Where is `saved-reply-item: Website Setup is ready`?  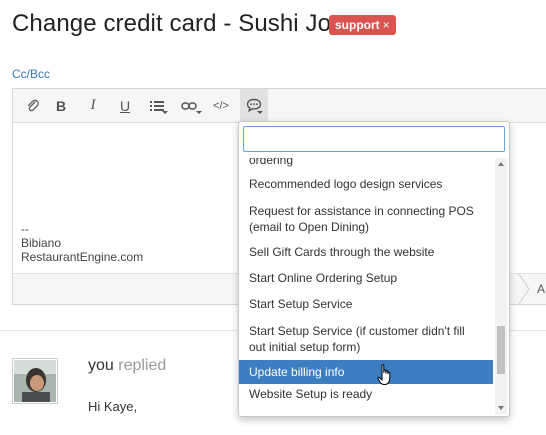
saved-reply-item: Website Setup is ready is located at coordinates (366, 394).